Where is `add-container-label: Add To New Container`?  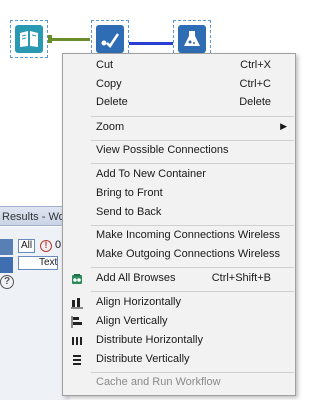
add-container-label: Add To New Container is located at coordinates (151, 174).